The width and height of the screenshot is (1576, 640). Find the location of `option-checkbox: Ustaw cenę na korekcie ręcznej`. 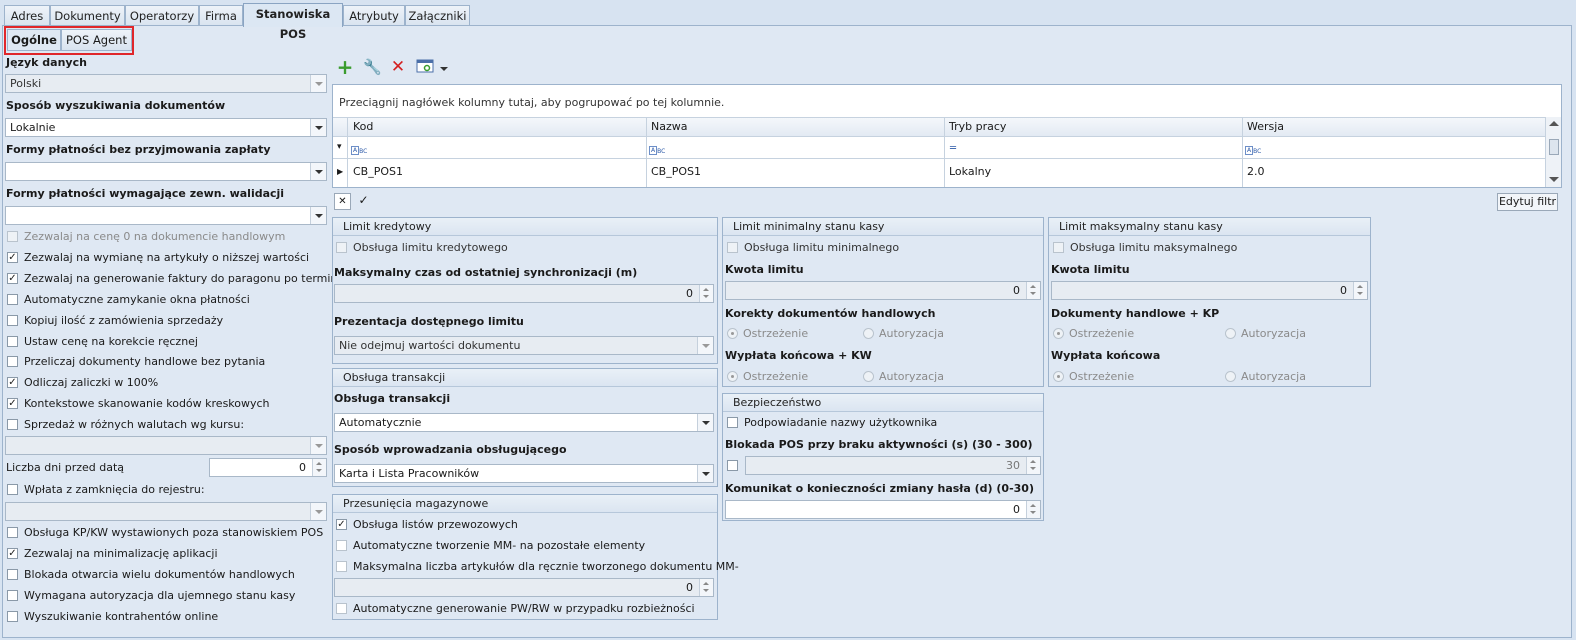

option-checkbox: Ustaw cenę na korekcie ręcznej is located at coordinates (102, 342).